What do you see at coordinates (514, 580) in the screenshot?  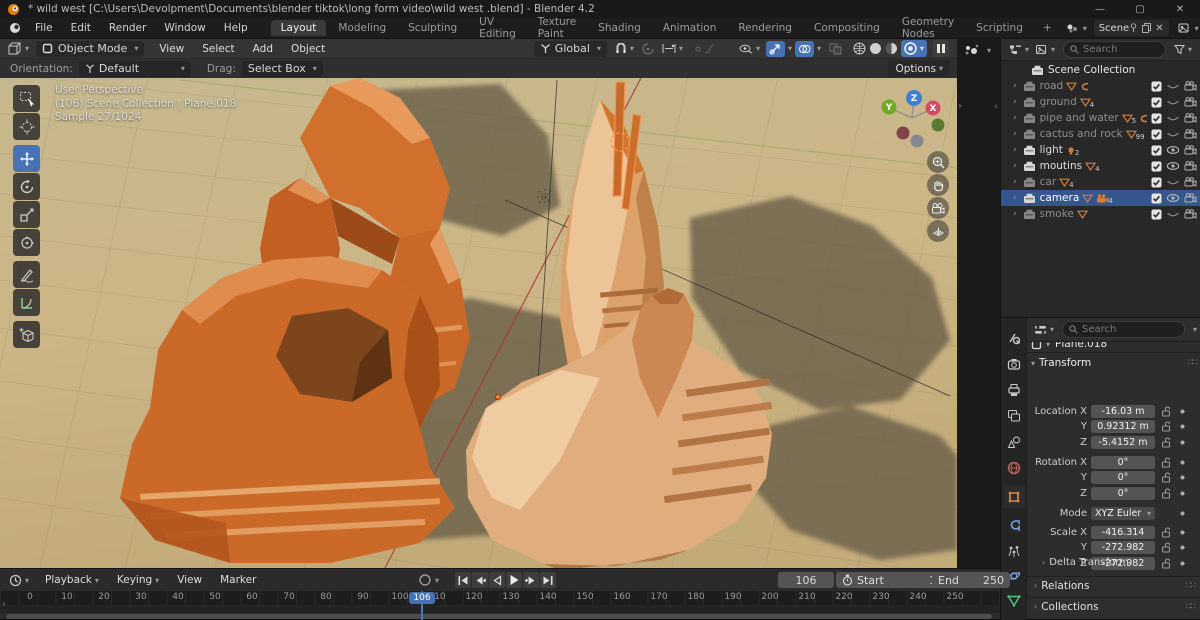 I see `play-icon` at bounding box center [514, 580].